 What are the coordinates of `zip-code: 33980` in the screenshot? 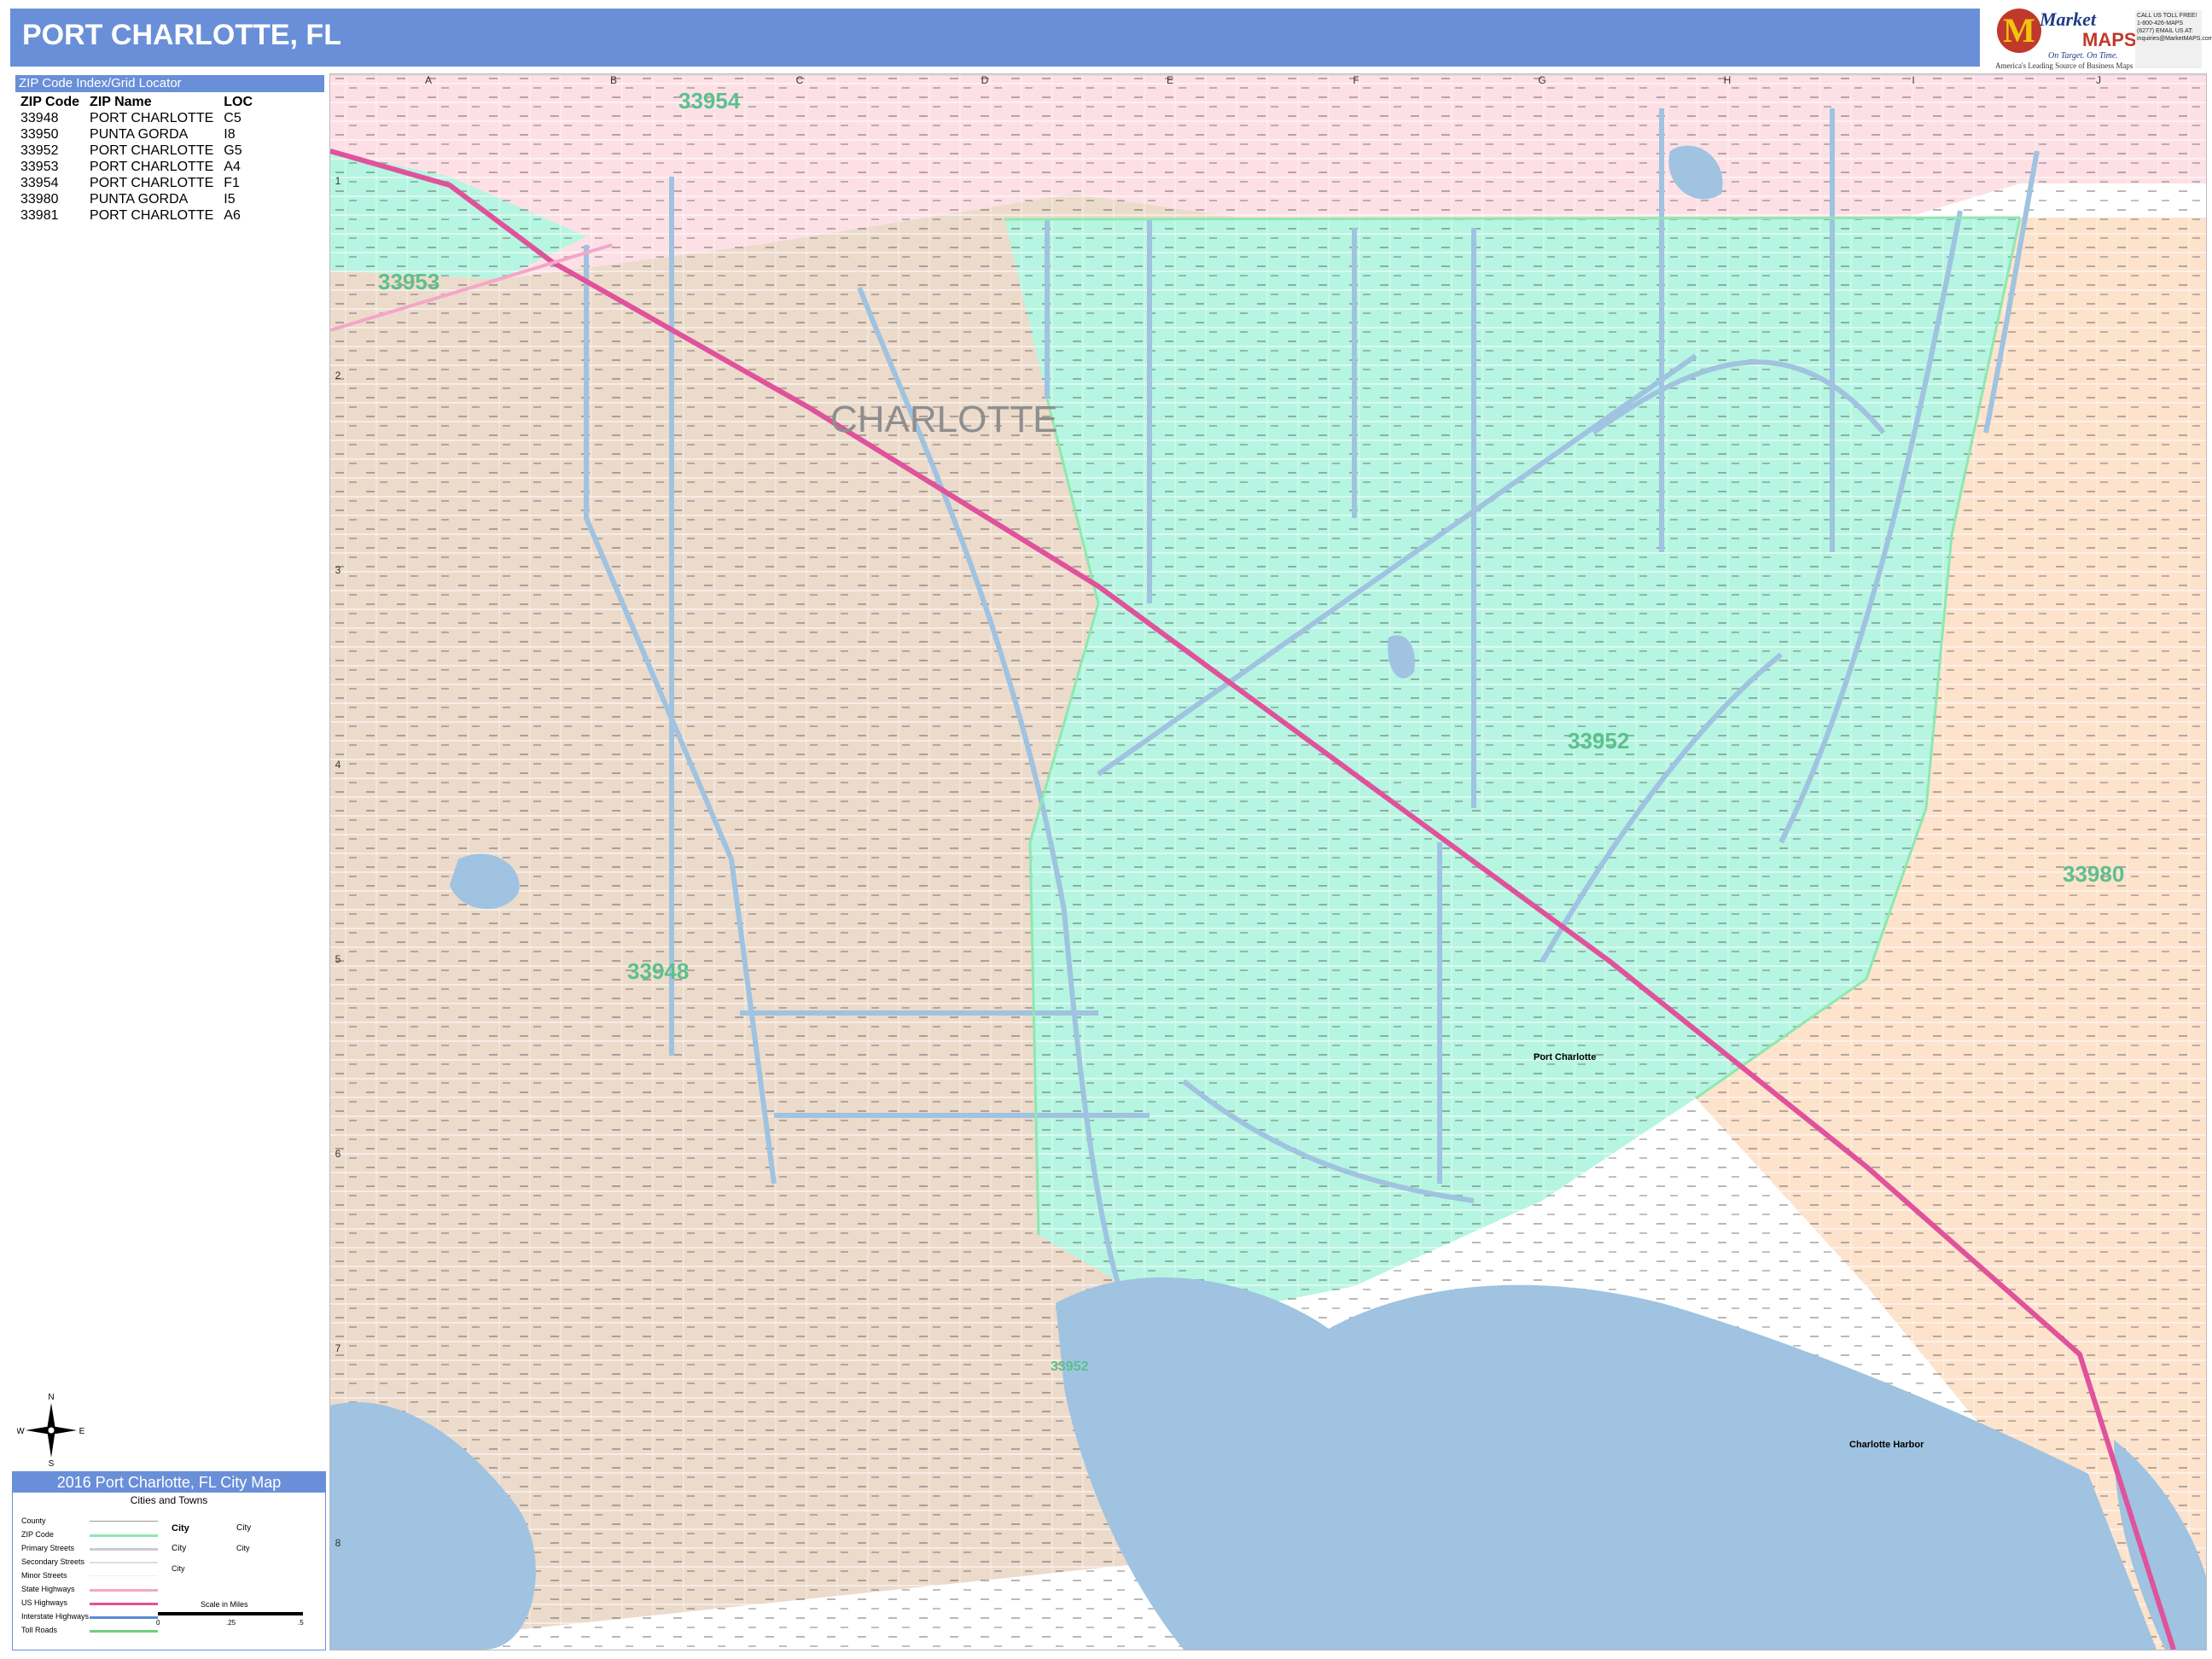 It's located at (39, 199).